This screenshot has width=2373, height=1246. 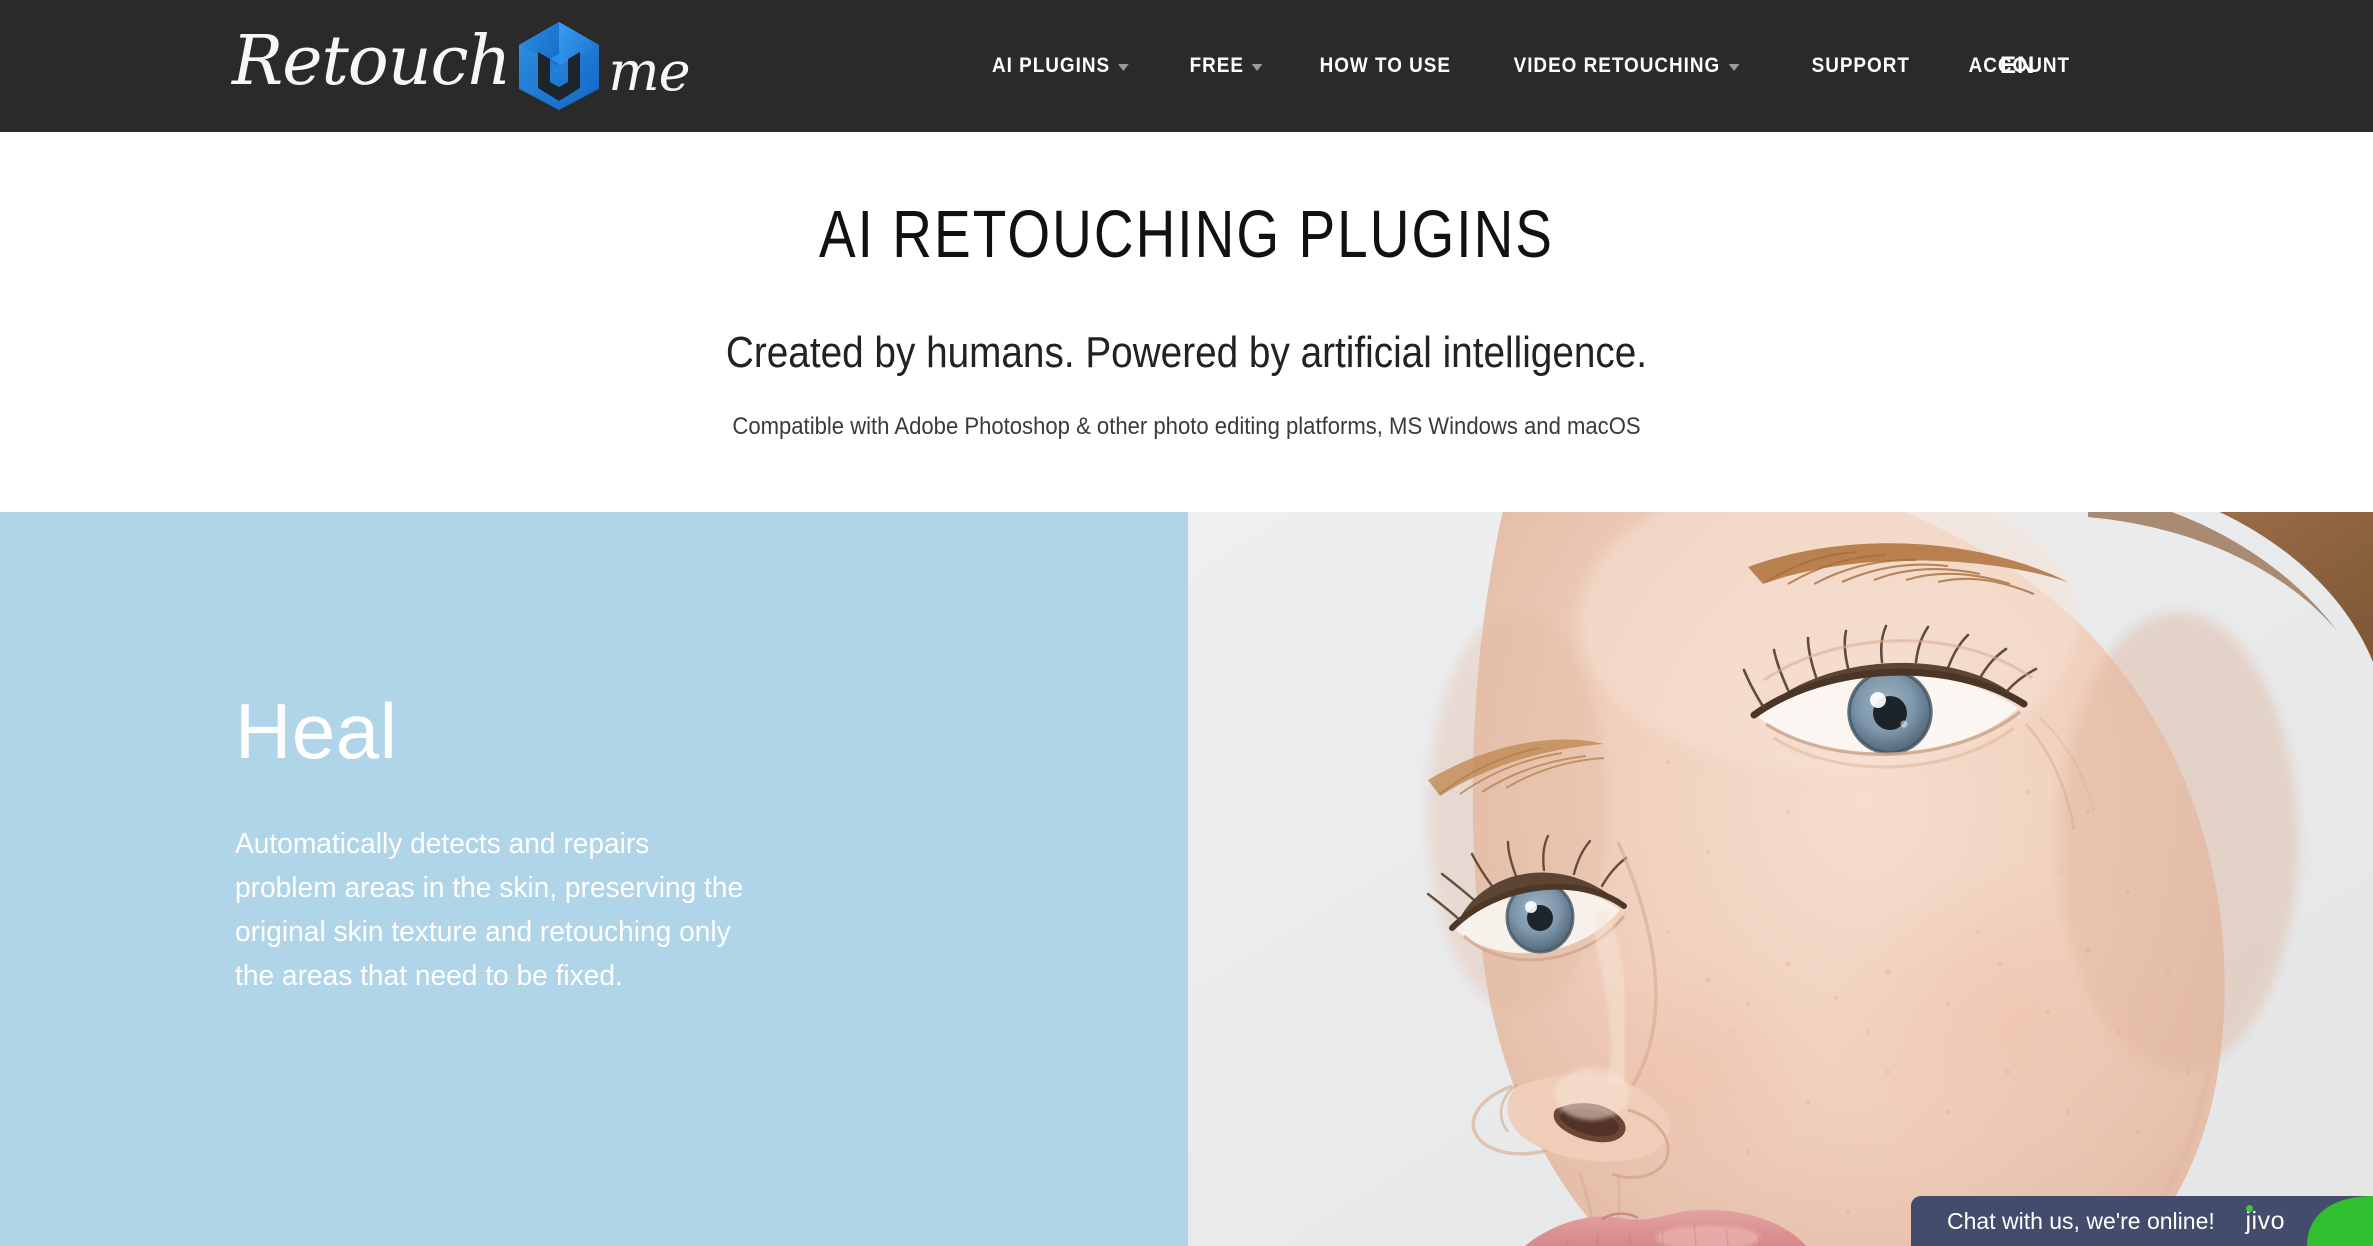 What do you see at coordinates (2265, 1220) in the screenshot?
I see `jivo-logo: jivo` at bounding box center [2265, 1220].